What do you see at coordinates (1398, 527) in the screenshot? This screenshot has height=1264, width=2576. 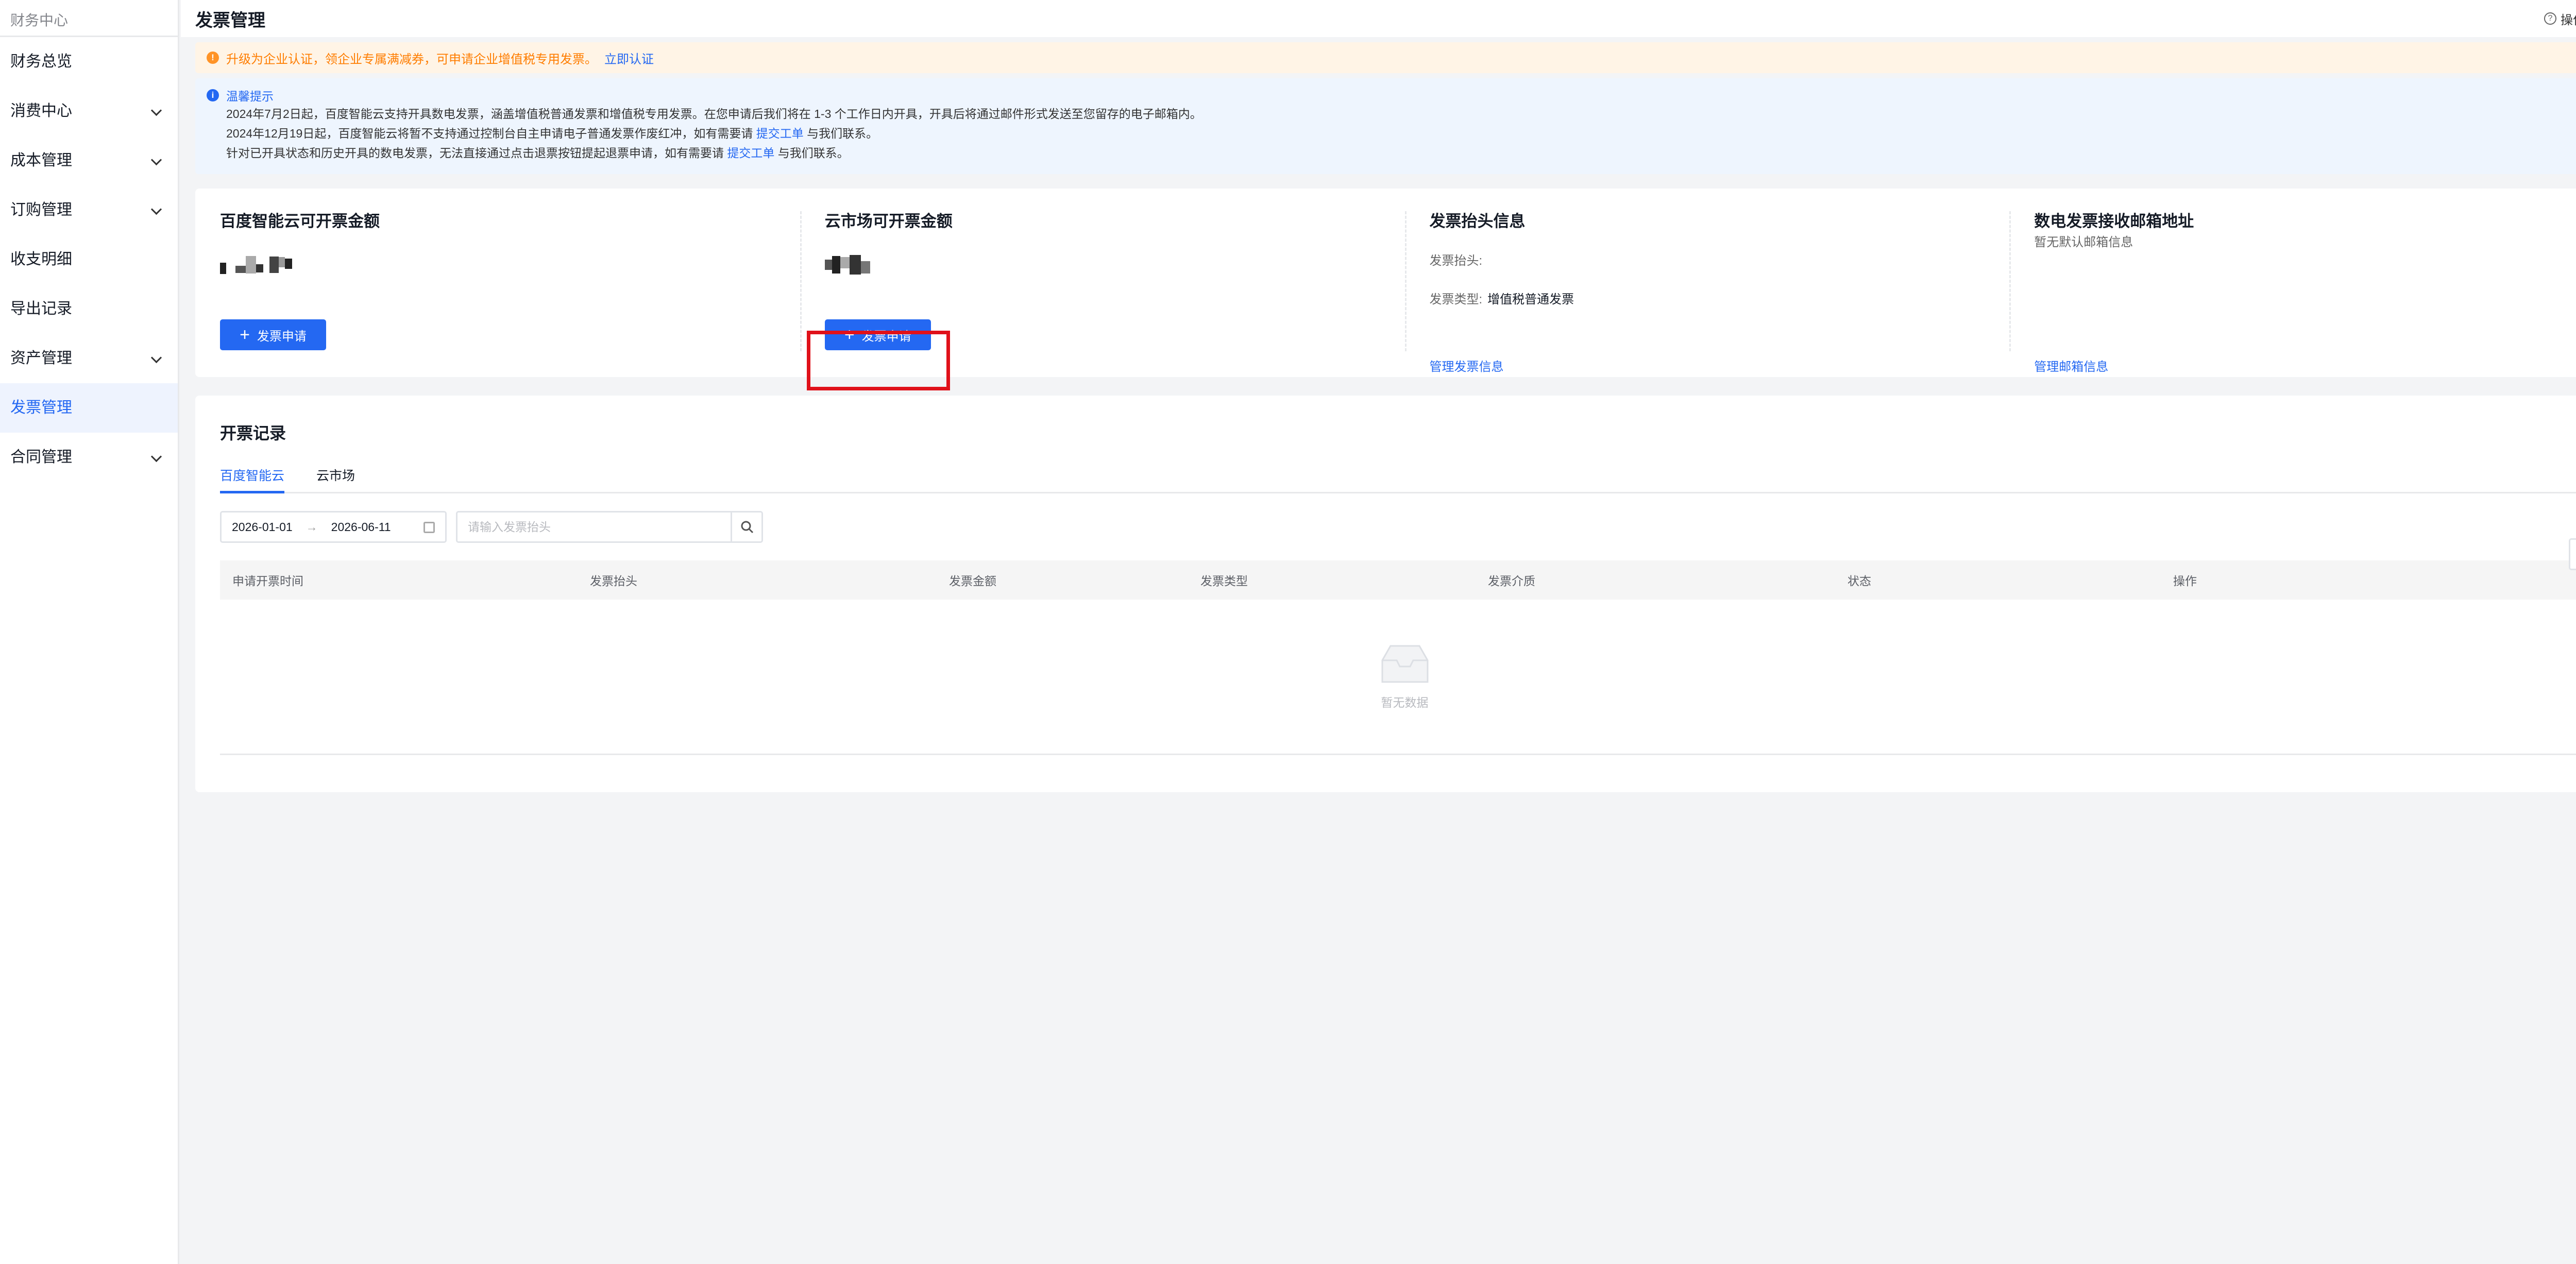 I see `records-filters: 2026-01-01 → 2026-06-11` at bounding box center [1398, 527].